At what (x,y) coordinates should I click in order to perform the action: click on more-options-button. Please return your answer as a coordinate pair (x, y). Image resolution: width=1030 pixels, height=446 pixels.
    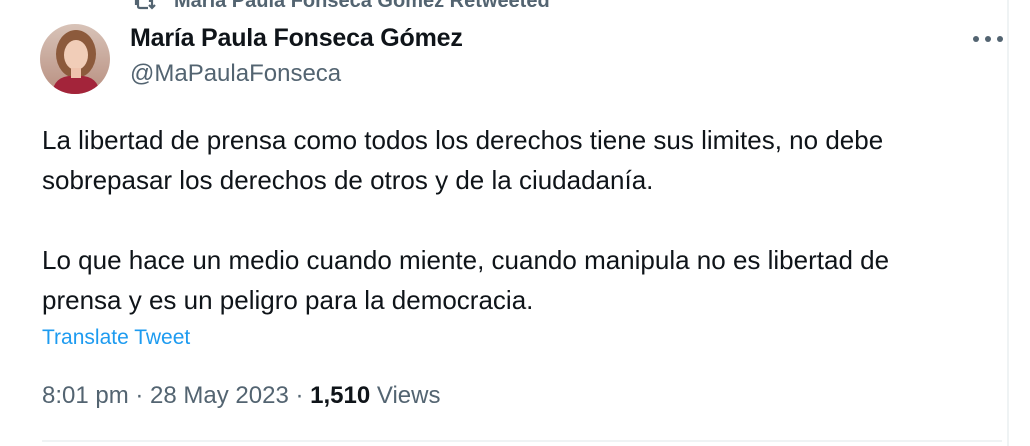
    Looking at the image, I should click on (988, 39).